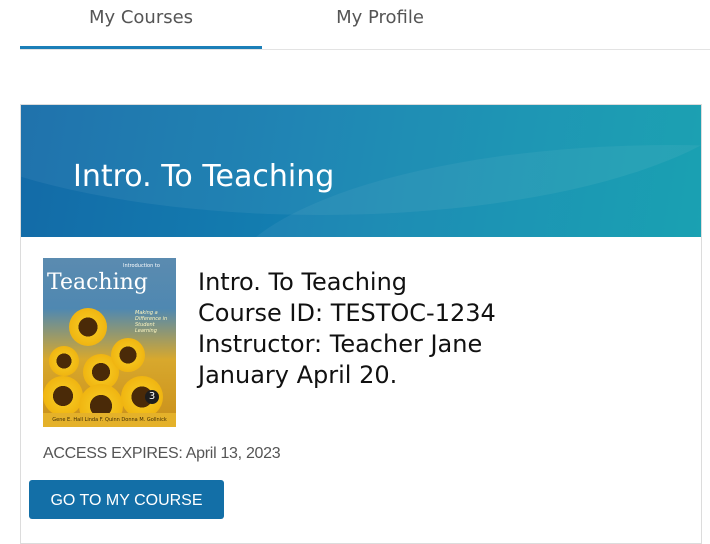  Describe the element at coordinates (97, 282) in the screenshot. I see `cover-title: Teaching` at that location.